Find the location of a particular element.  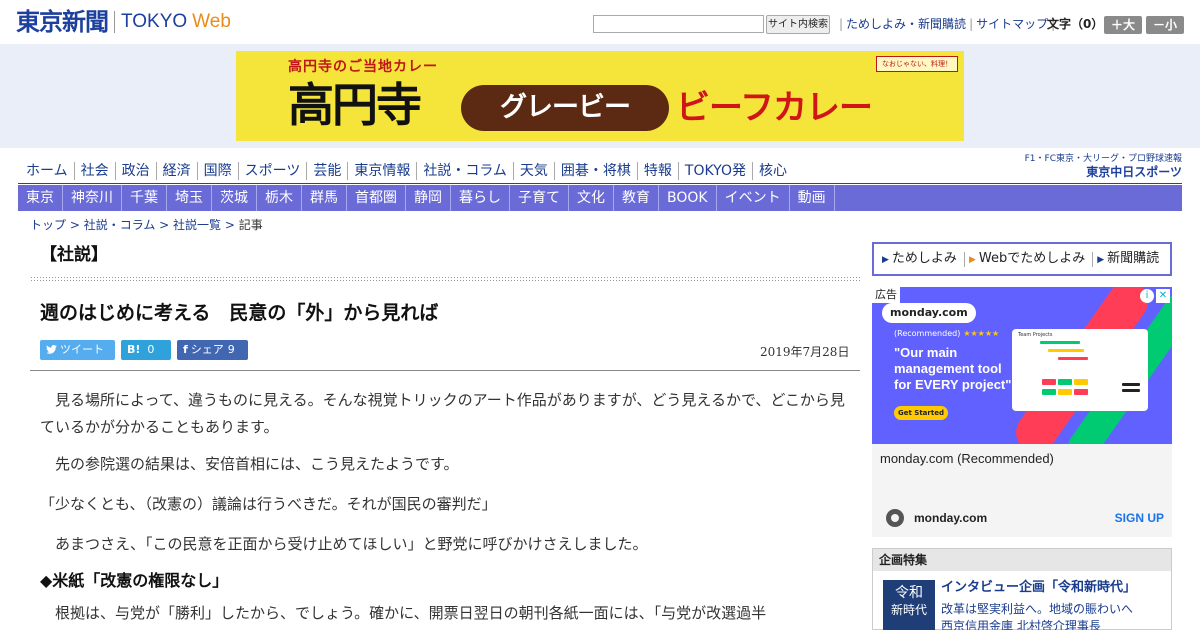

ad-advertiser-name: monday.com is located at coordinates (951, 518).